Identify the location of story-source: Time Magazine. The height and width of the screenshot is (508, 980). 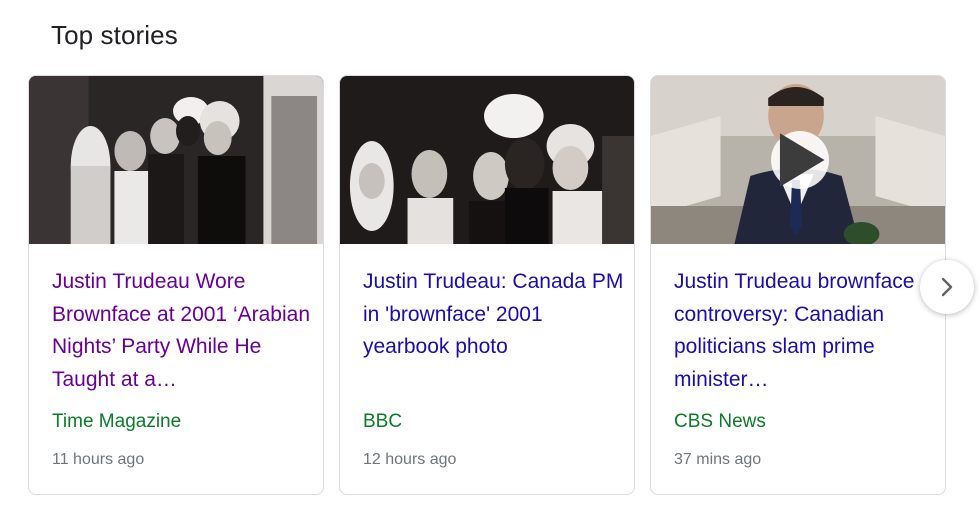
(117, 421).